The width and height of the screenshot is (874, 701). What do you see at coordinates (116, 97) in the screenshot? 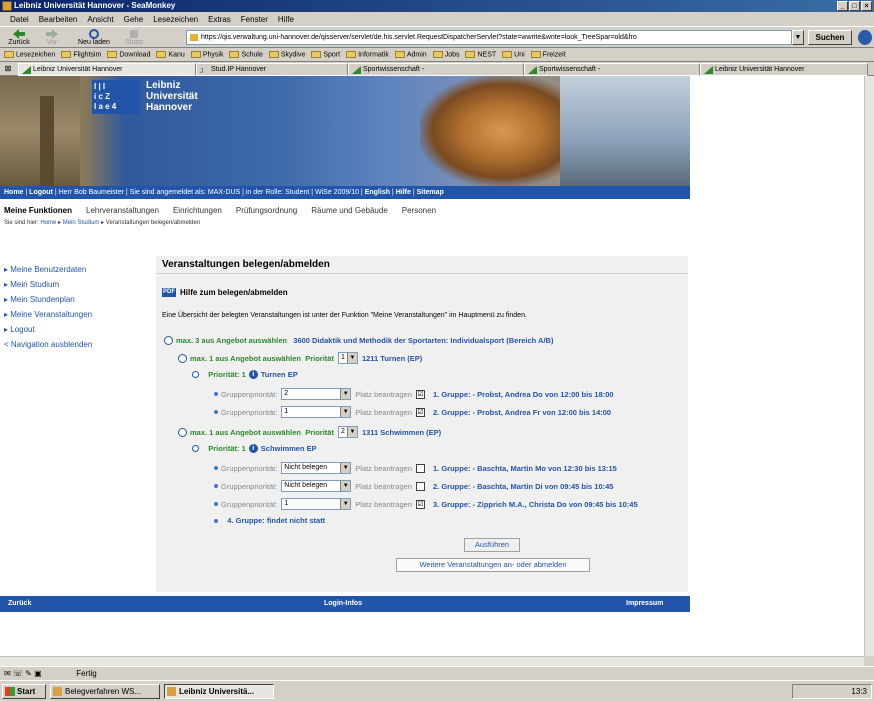
I see `university-logo: l | l i c Z l a e 4` at bounding box center [116, 97].